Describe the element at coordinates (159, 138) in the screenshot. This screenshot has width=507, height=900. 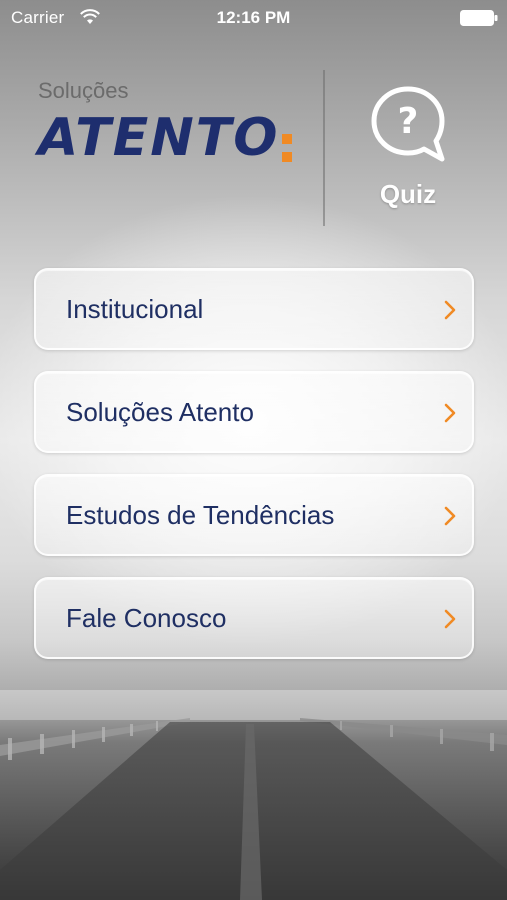
I see `logo-wordmark: ATENTO` at that location.